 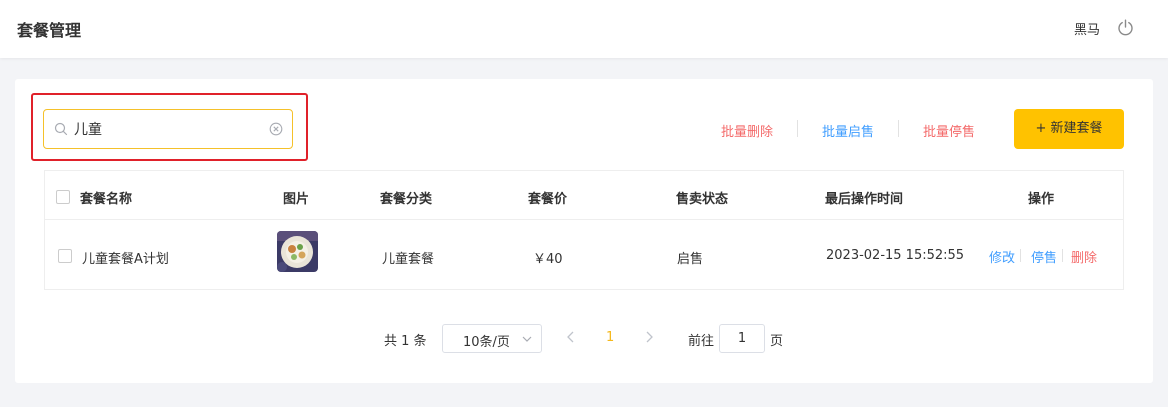 I want to click on combo-category: 儿童套餐, so click(x=408, y=259).